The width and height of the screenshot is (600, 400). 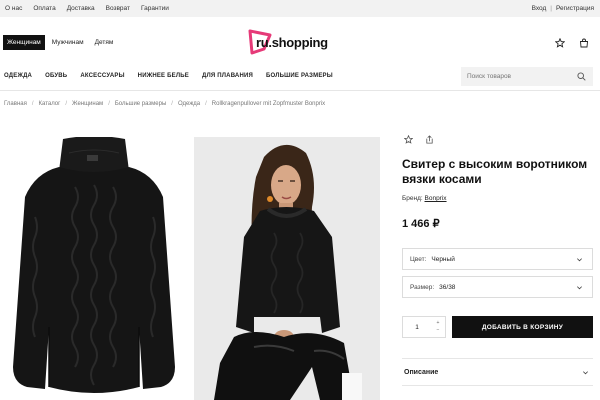 What do you see at coordinates (497, 259) in the screenshot?
I see `color-select: Цвет: Черный` at bounding box center [497, 259].